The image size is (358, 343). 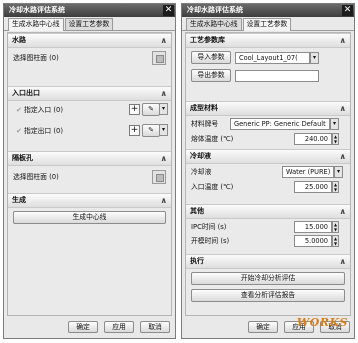 I want to click on section-generate-header: 生成 ∧, so click(x=89, y=200).